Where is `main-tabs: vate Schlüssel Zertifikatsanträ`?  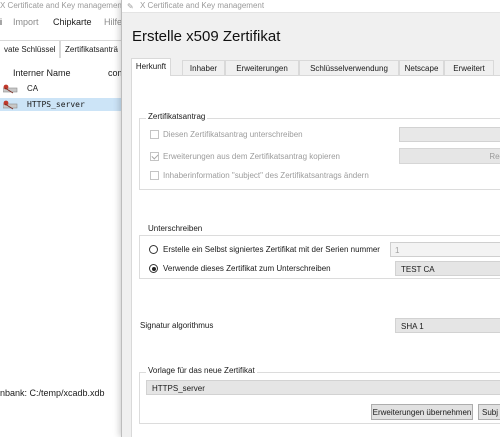 main-tabs: vate Schlüssel Zertifikatsanträ is located at coordinates (66, 49).